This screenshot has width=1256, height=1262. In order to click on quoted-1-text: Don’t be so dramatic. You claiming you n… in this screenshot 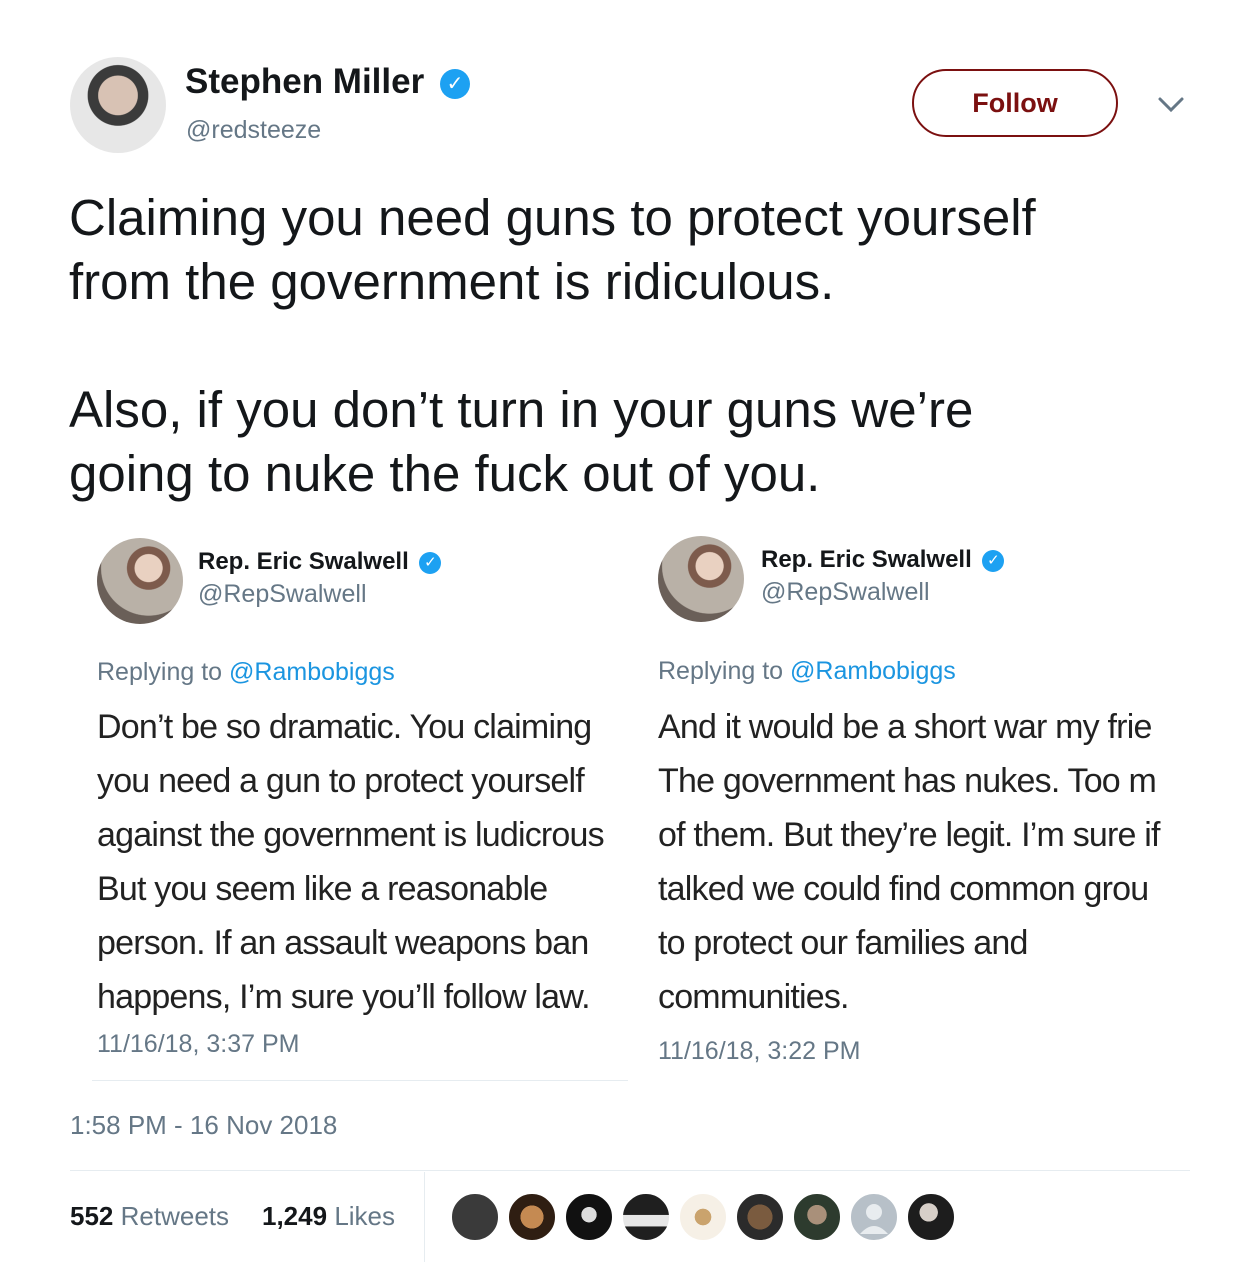, I will do `click(351, 862)`.